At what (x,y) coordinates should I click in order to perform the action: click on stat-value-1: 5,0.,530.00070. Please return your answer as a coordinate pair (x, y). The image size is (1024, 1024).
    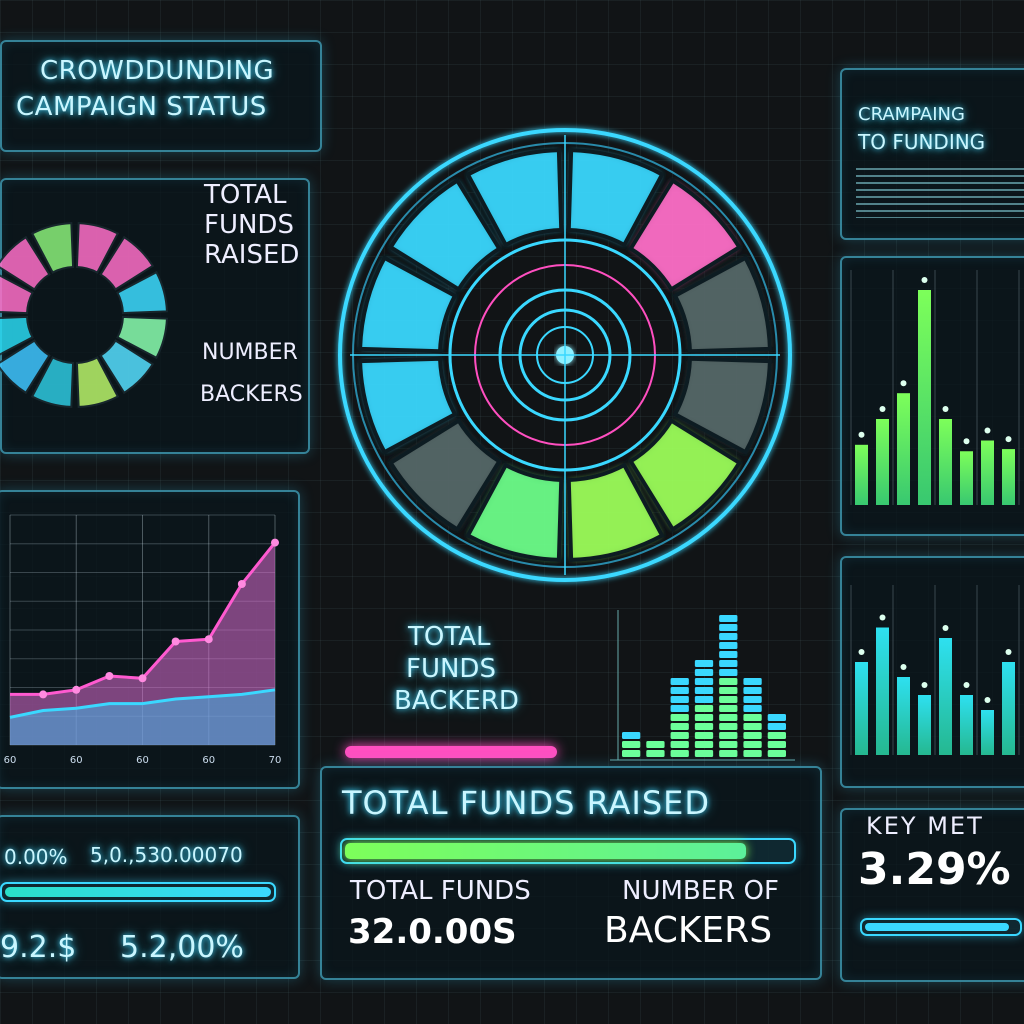
    Looking at the image, I should click on (166, 855).